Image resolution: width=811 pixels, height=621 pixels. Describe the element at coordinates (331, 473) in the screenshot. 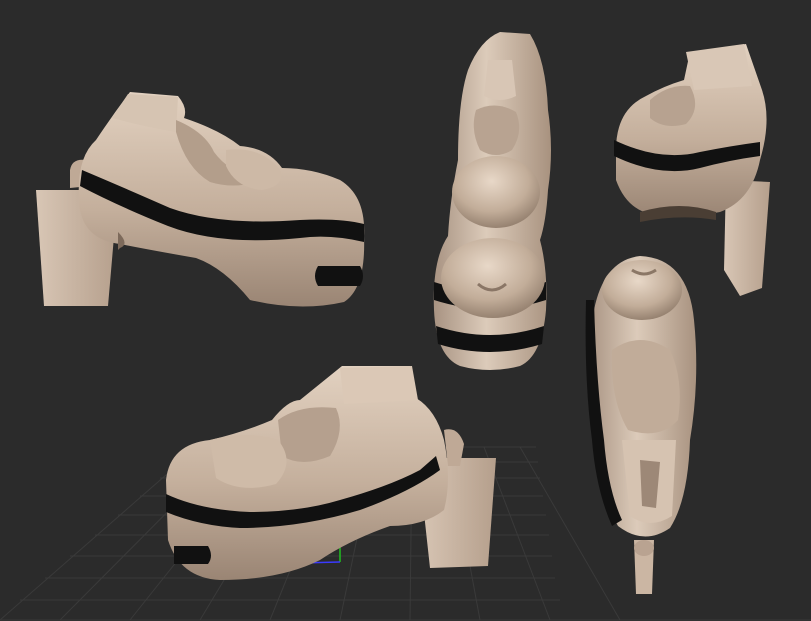

I see `bottom-front-view` at that location.